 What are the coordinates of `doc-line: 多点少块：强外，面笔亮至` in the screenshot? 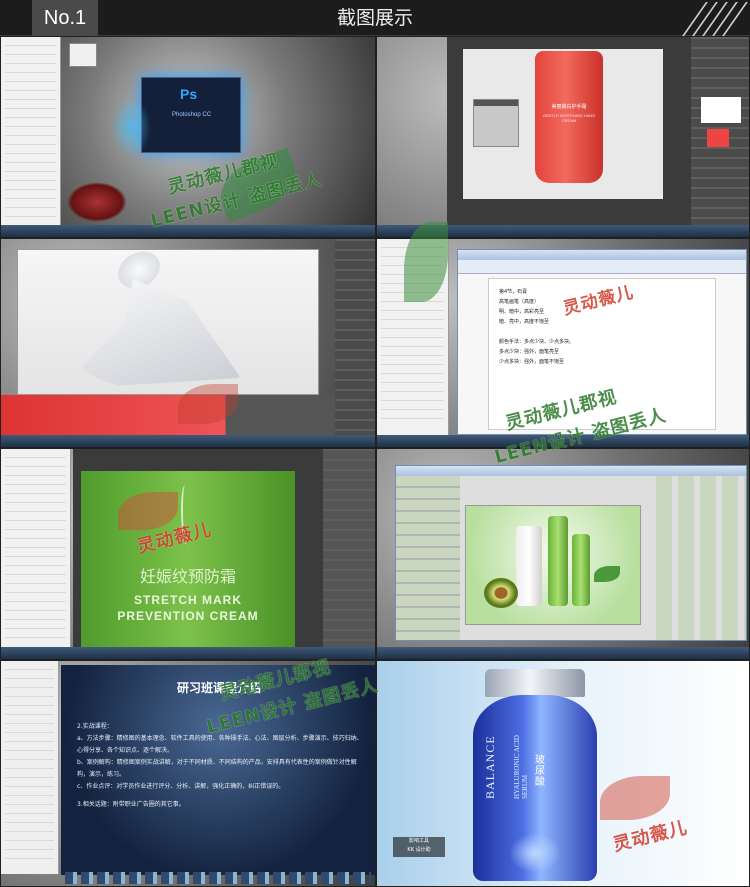 It's located at (529, 352).